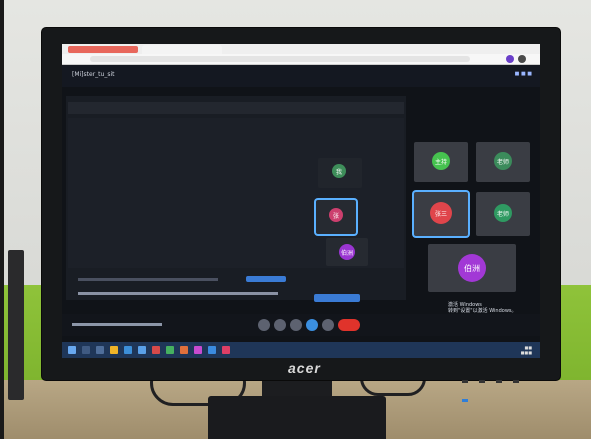  What do you see at coordinates (522, 59) in the screenshot?
I see `menu-icon` at bounding box center [522, 59].